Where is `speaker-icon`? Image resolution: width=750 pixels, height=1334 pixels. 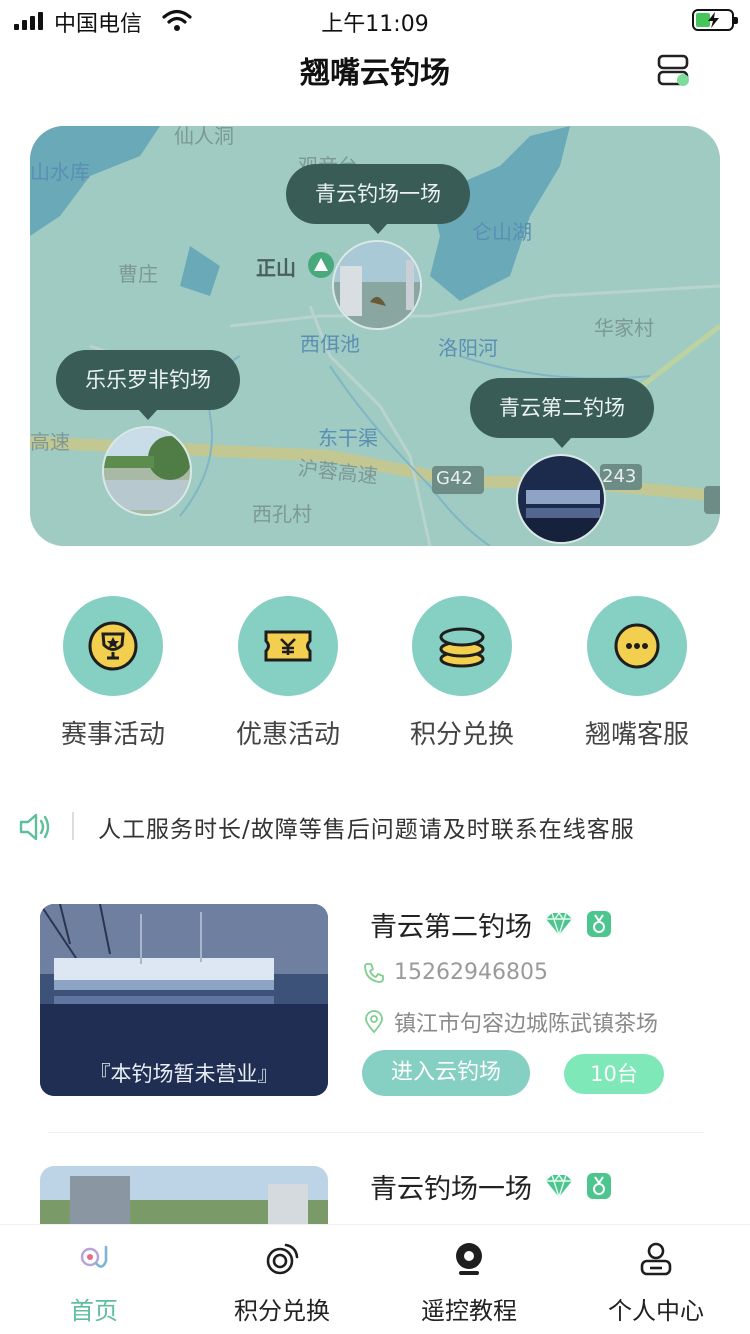 speaker-icon is located at coordinates (34, 827).